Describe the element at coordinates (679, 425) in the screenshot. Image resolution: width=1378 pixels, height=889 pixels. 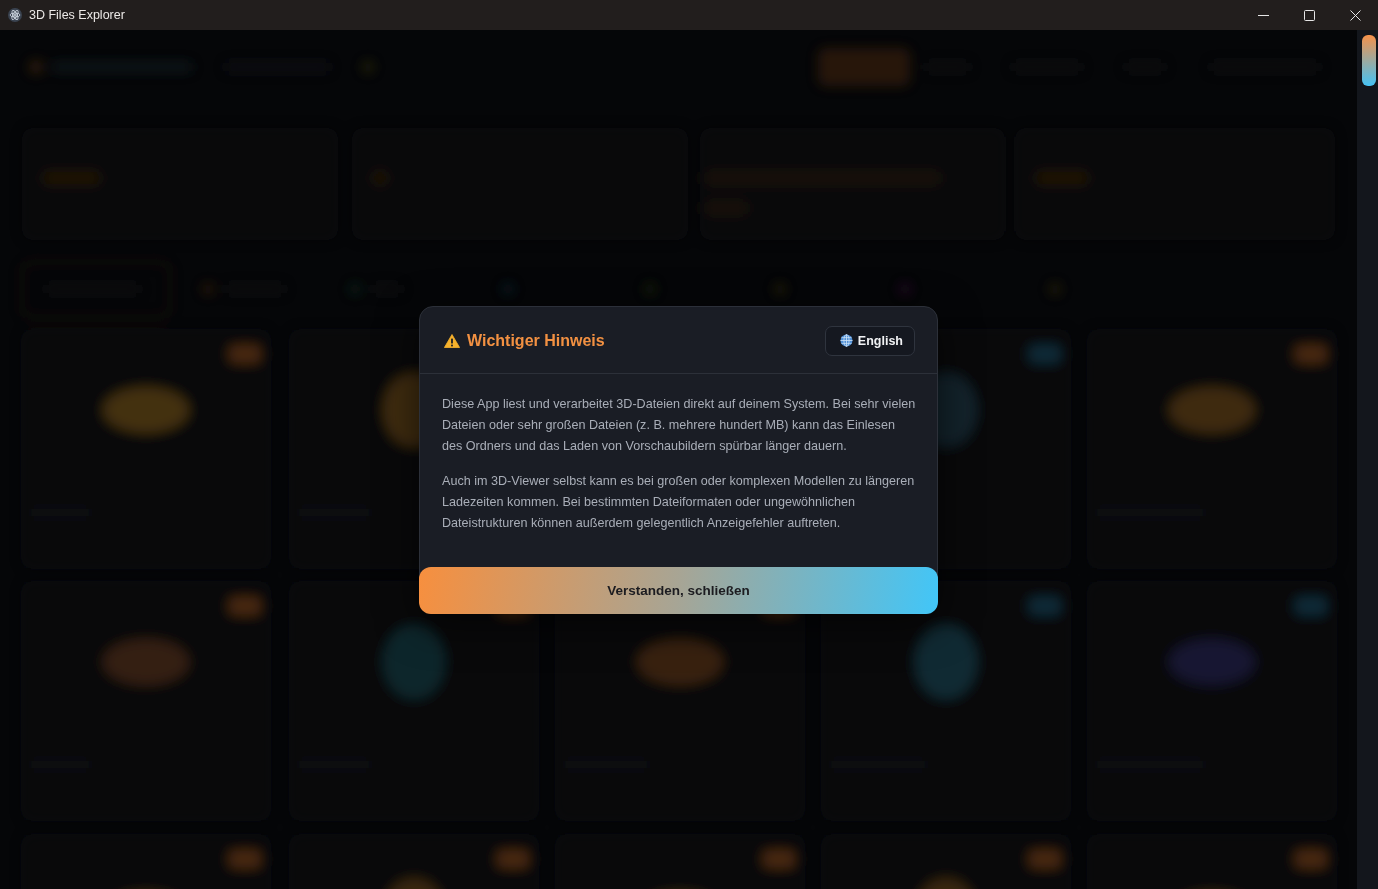
I see `notice-paragraph: Diese App liest und verarbeitet 3D-Dateien direkt auf deinem System. Bei sehr vielen Dateien oder sehr großen Dateien (z. B. mehrere hundert MB) kann das Einlesen des Ordners und das Laden von Vorschaubildern spürbar länger dauern.` at that location.